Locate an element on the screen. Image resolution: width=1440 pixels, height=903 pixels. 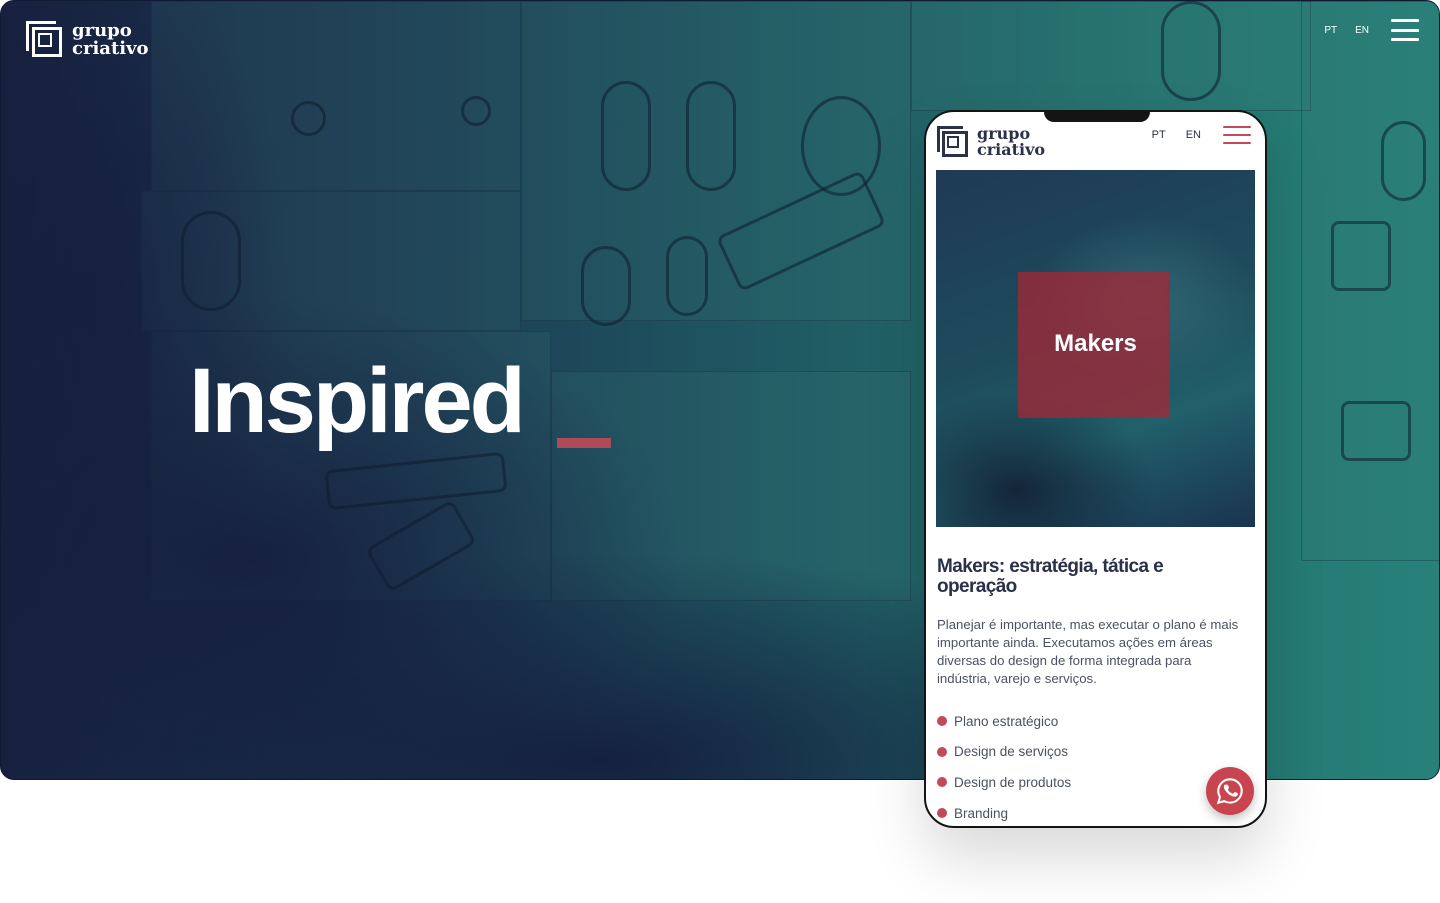
whatsapp-icon is located at coordinates (1229, 791).